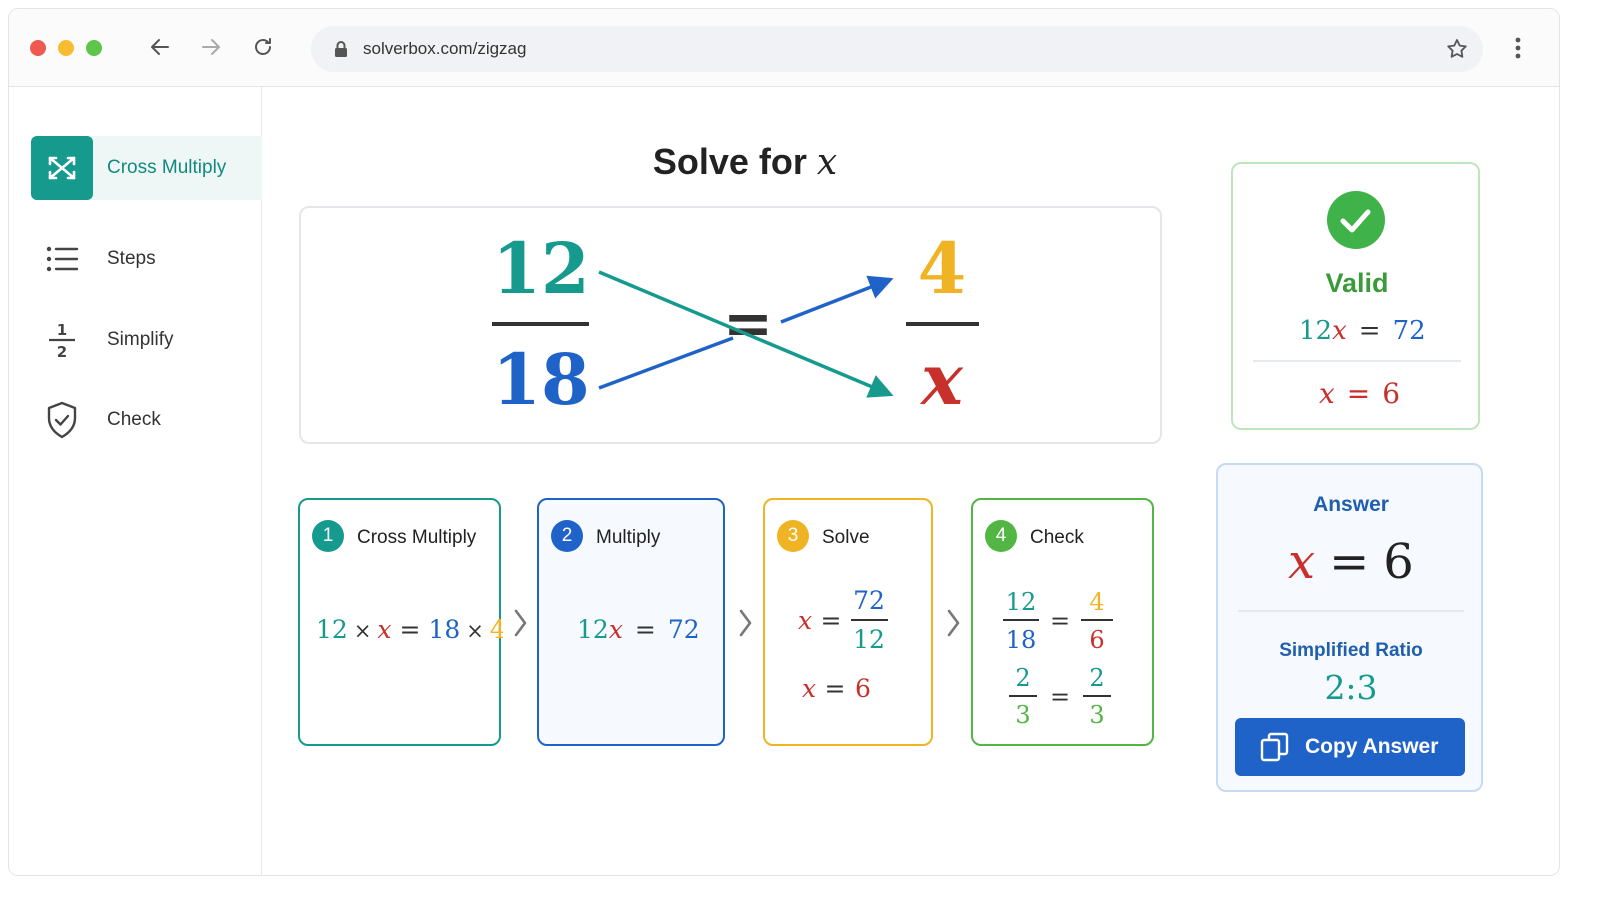  I want to click on svg-text: 1, so click(62, 330).